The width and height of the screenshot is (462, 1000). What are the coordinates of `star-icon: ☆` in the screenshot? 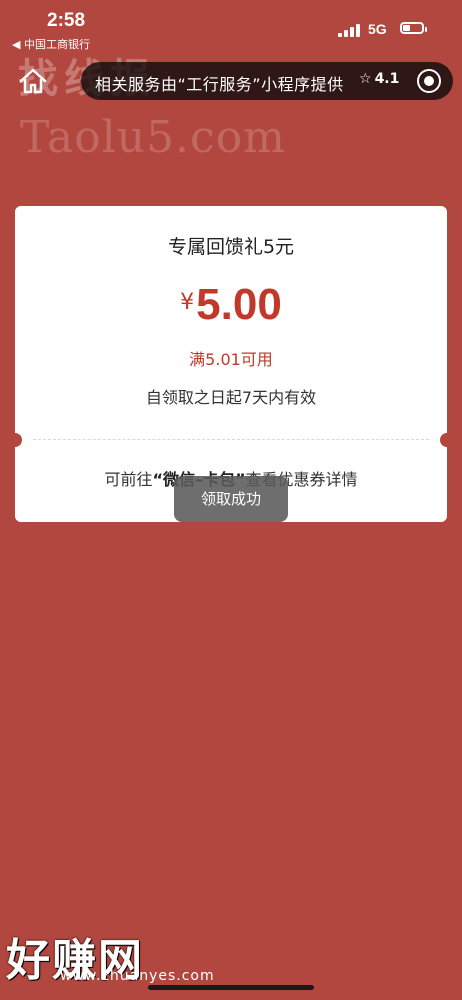 It's located at (365, 79).